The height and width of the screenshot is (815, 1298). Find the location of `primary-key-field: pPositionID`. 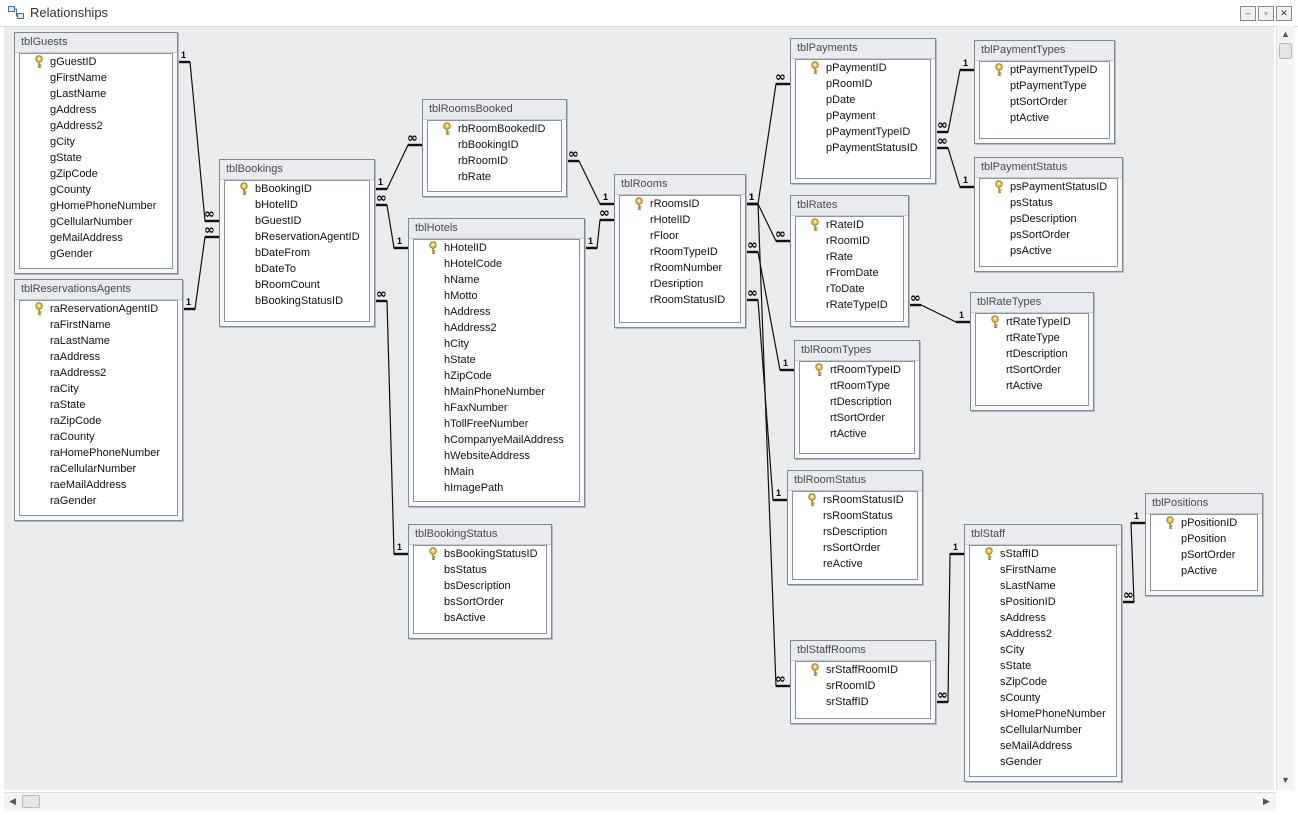

primary-key-field: pPositionID is located at coordinates (1204, 523).